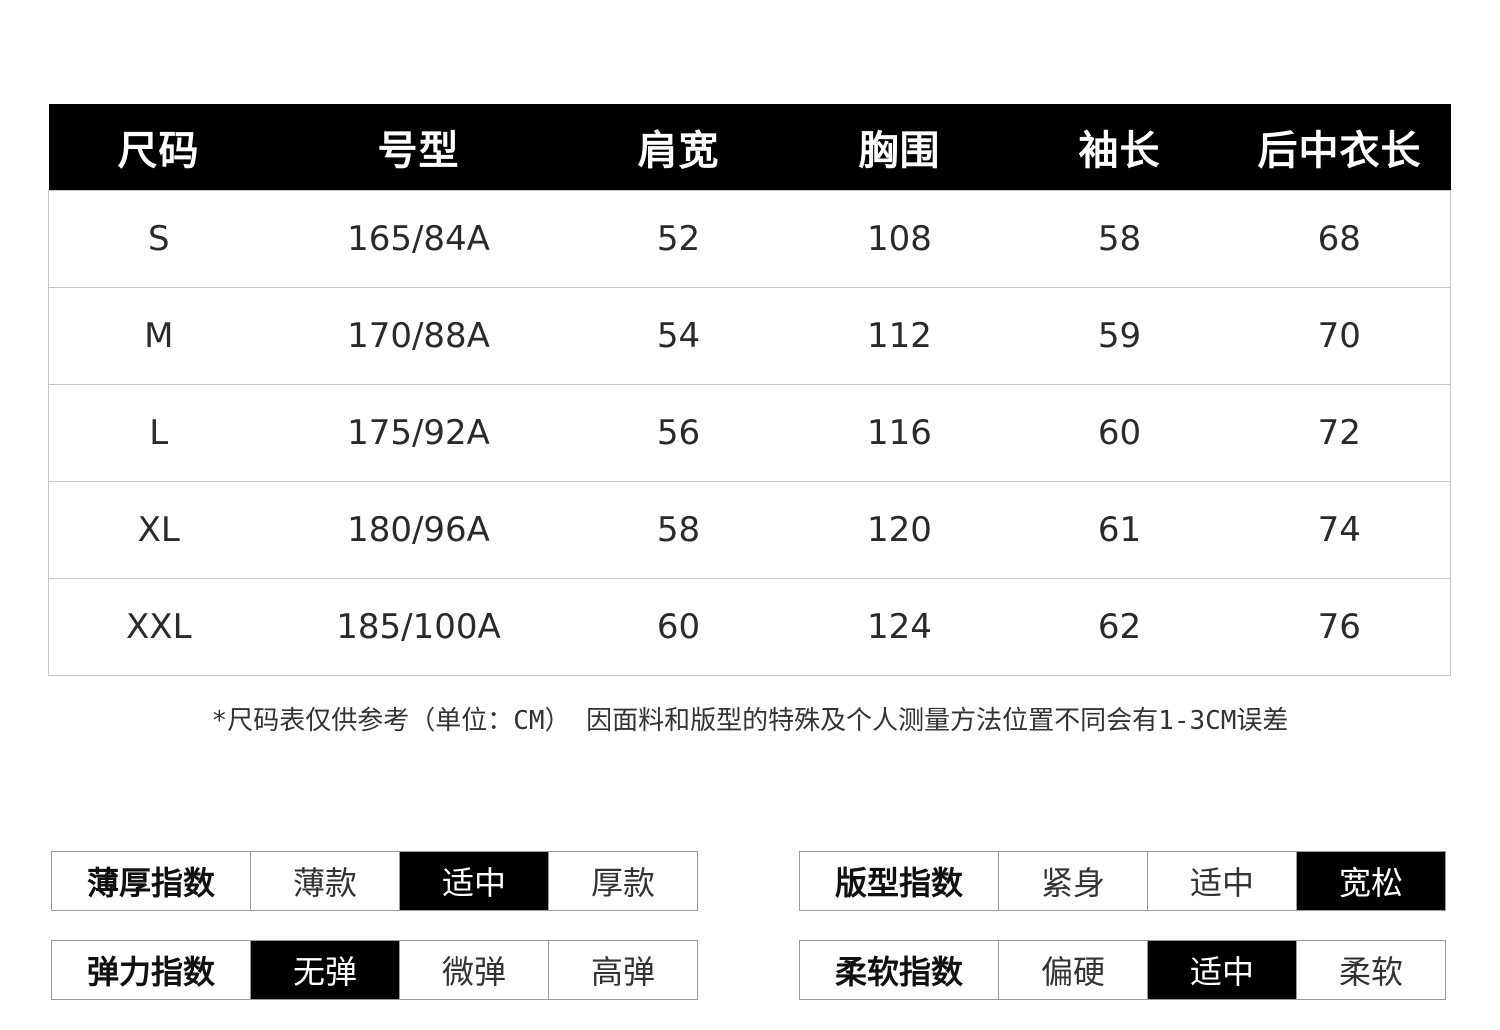 This screenshot has height=1030, width=1500. I want to click on cell-shoulder: 56, so click(678, 433).